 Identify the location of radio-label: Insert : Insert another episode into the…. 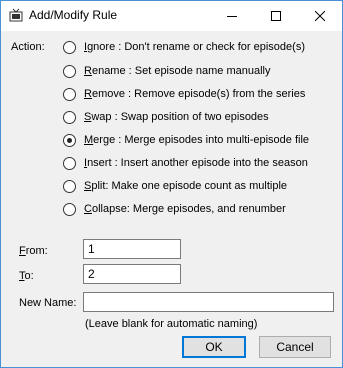
(196, 163).